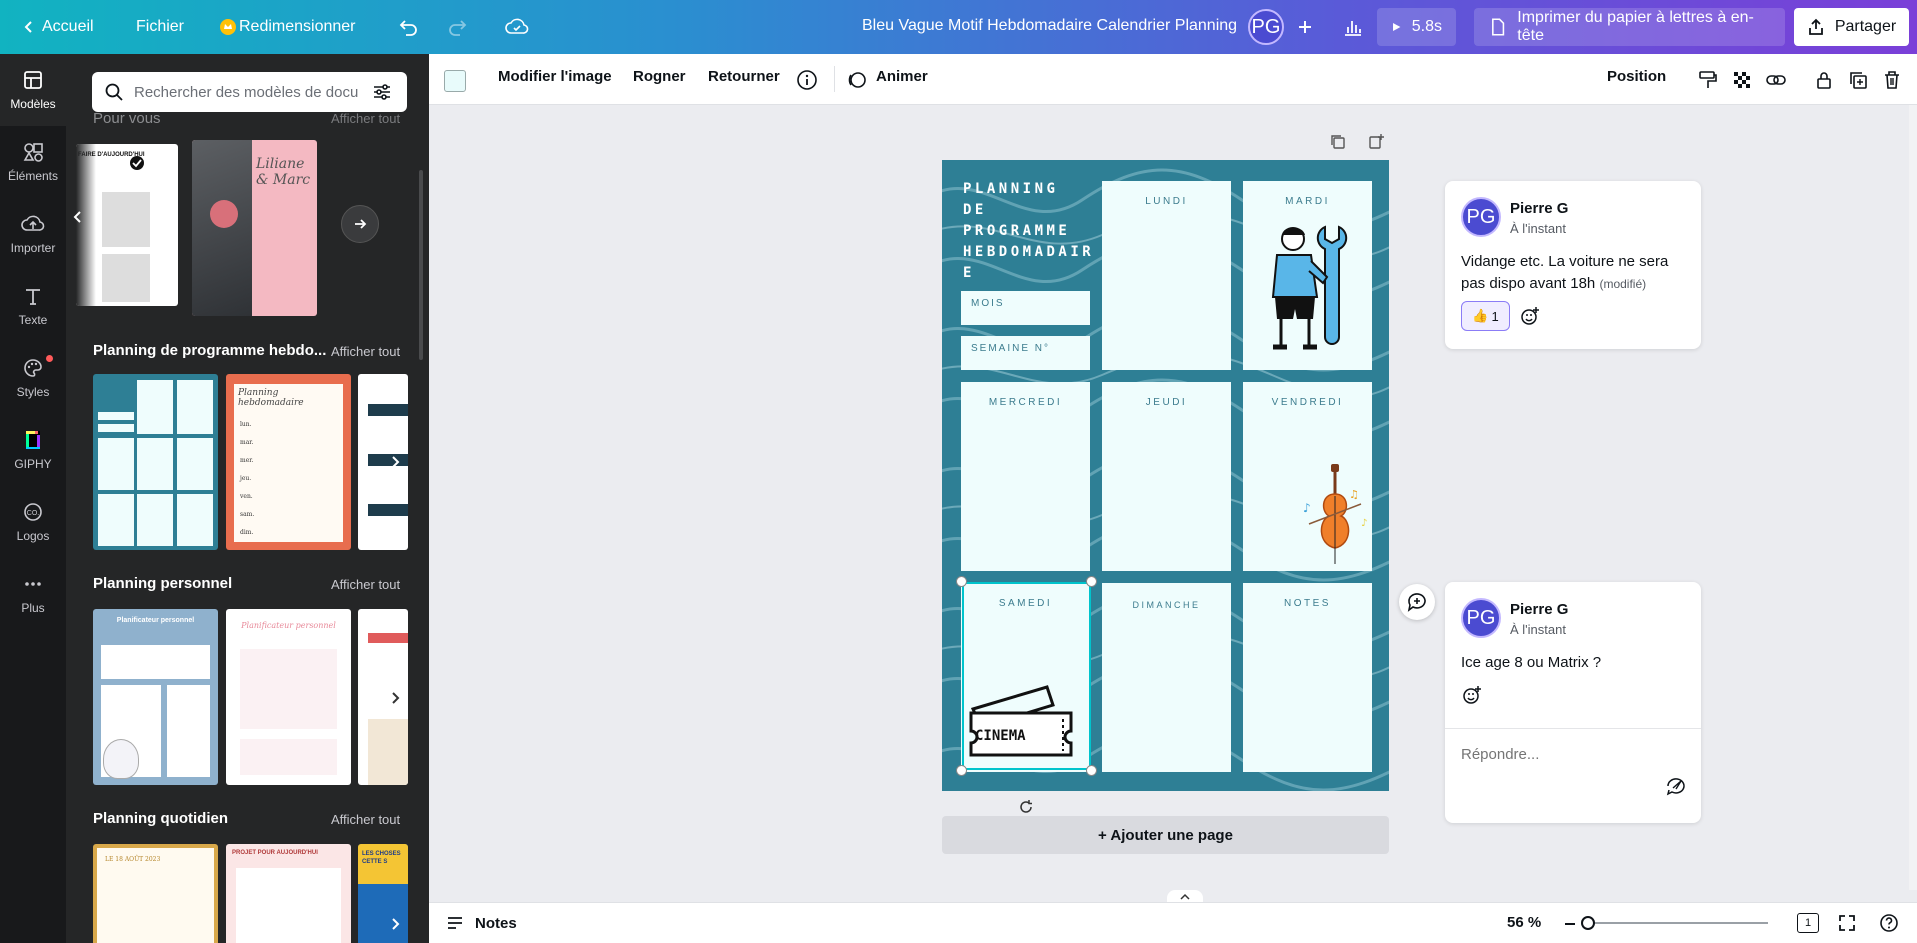  What do you see at coordinates (517, 27) in the screenshot?
I see `cloud-save-status` at bounding box center [517, 27].